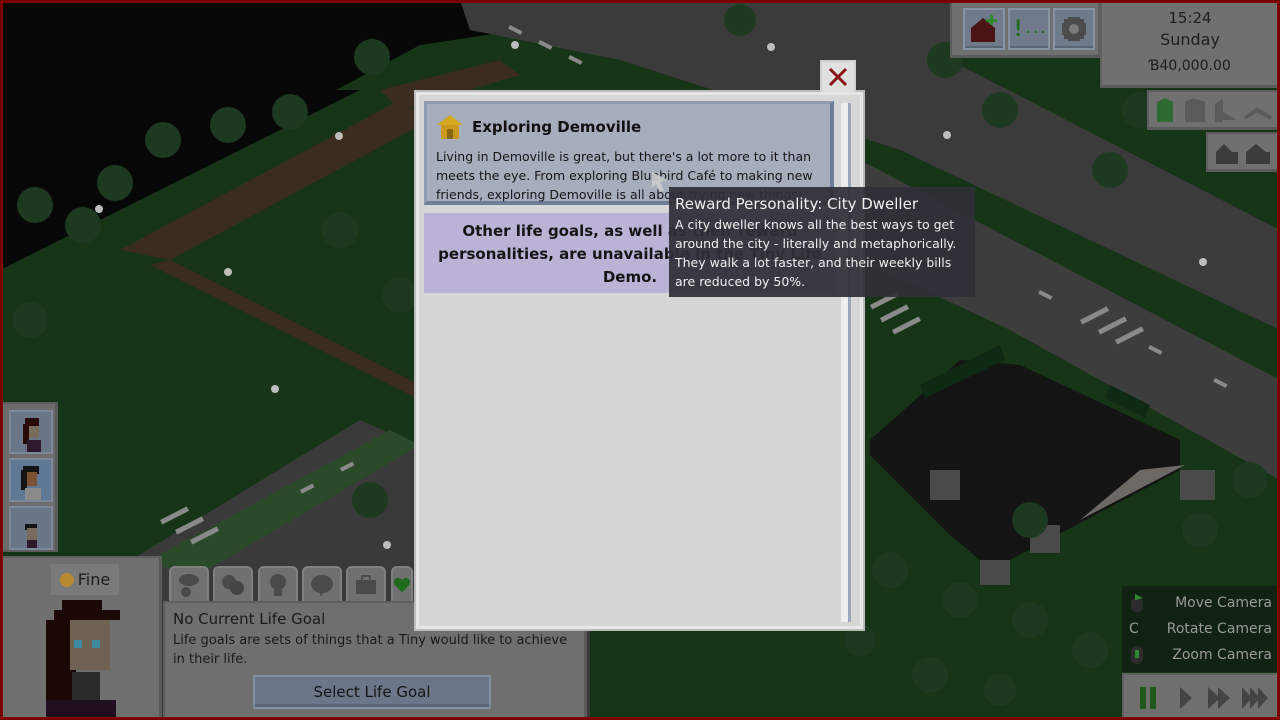  What do you see at coordinates (1190, 39) in the screenshot?
I see `game-day: Sunday` at bounding box center [1190, 39].